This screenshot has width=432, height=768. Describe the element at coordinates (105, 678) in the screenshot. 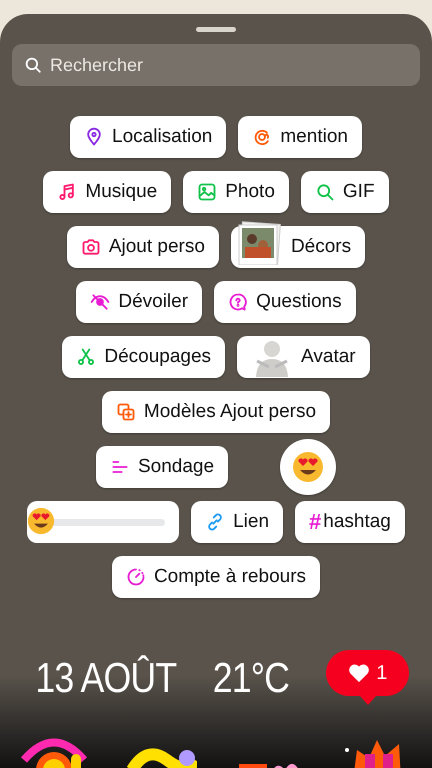

I see `date-sticker: 13 AOÛT` at that location.